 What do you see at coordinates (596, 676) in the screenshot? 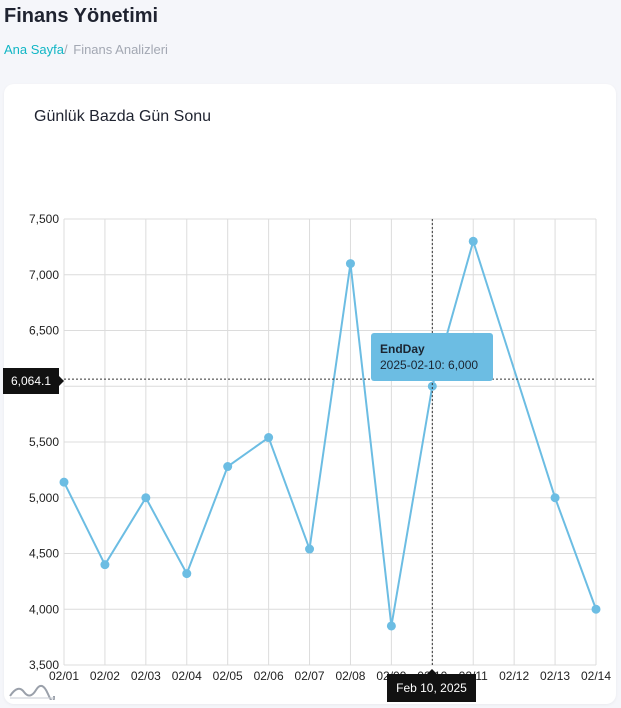
I see `x-tick-label: 02/14` at bounding box center [596, 676].